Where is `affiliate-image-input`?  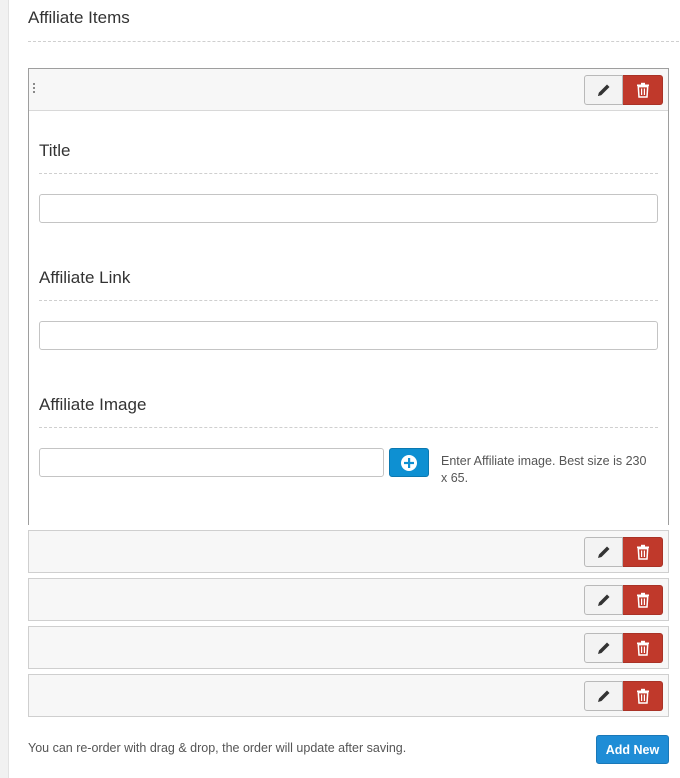 affiliate-image-input is located at coordinates (211, 462).